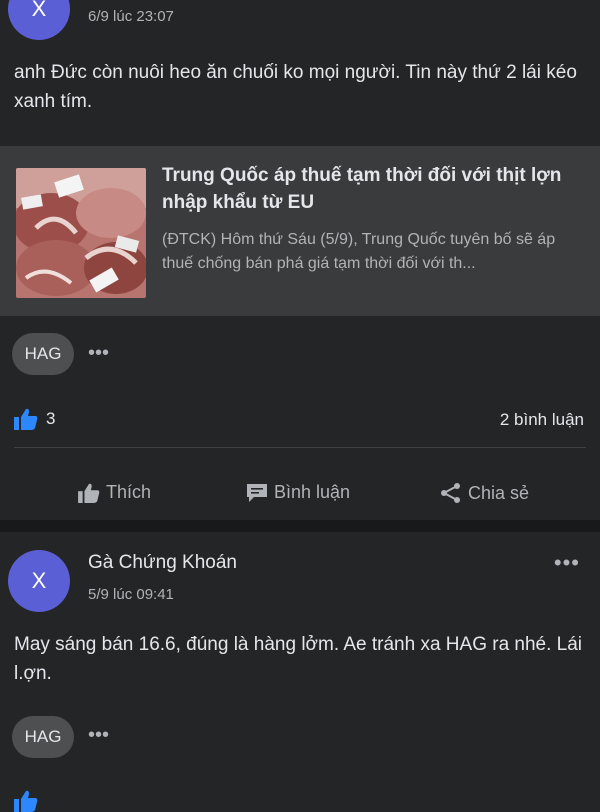  What do you see at coordinates (51, 418) in the screenshot?
I see `like-count: 3` at bounding box center [51, 418].